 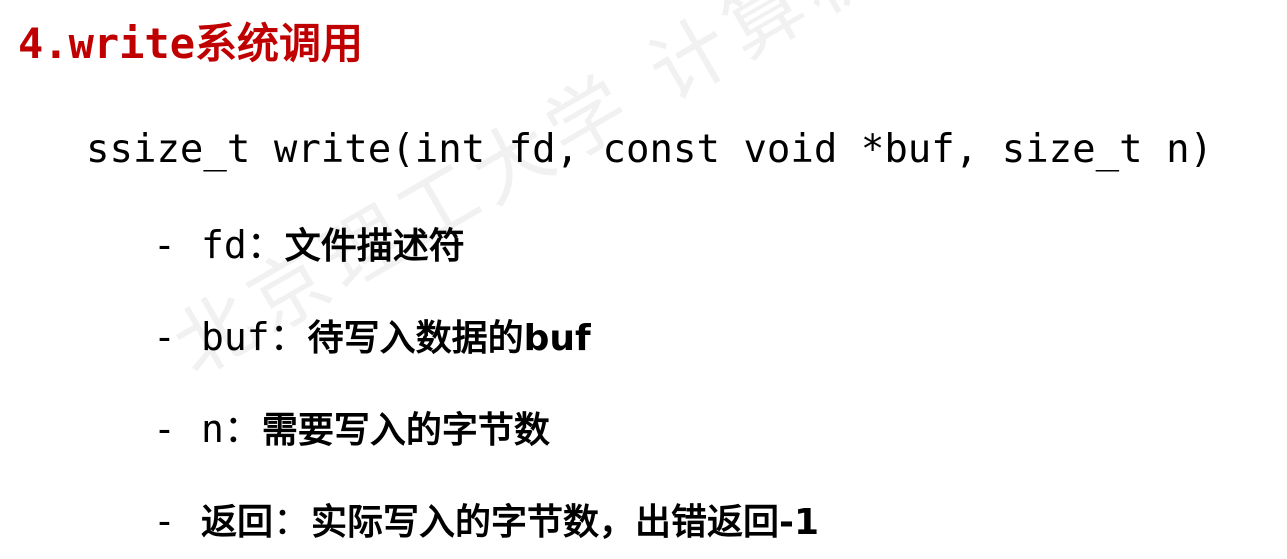 What do you see at coordinates (449, 338) in the screenshot?
I see `param-description: 待写入数据的buf` at bounding box center [449, 338].